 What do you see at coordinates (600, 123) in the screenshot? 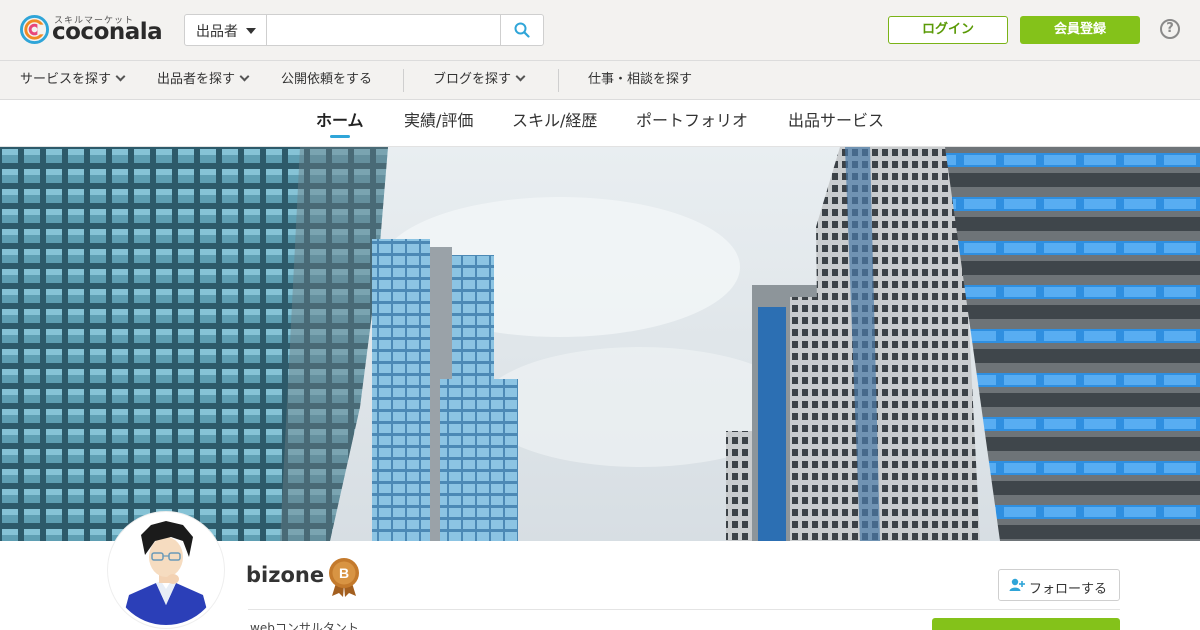
I see `profile-tabs: ホーム 実績/評価 スキル/経歴 ポートフォリオ 出品サービス` at bounding box center [600, 123].